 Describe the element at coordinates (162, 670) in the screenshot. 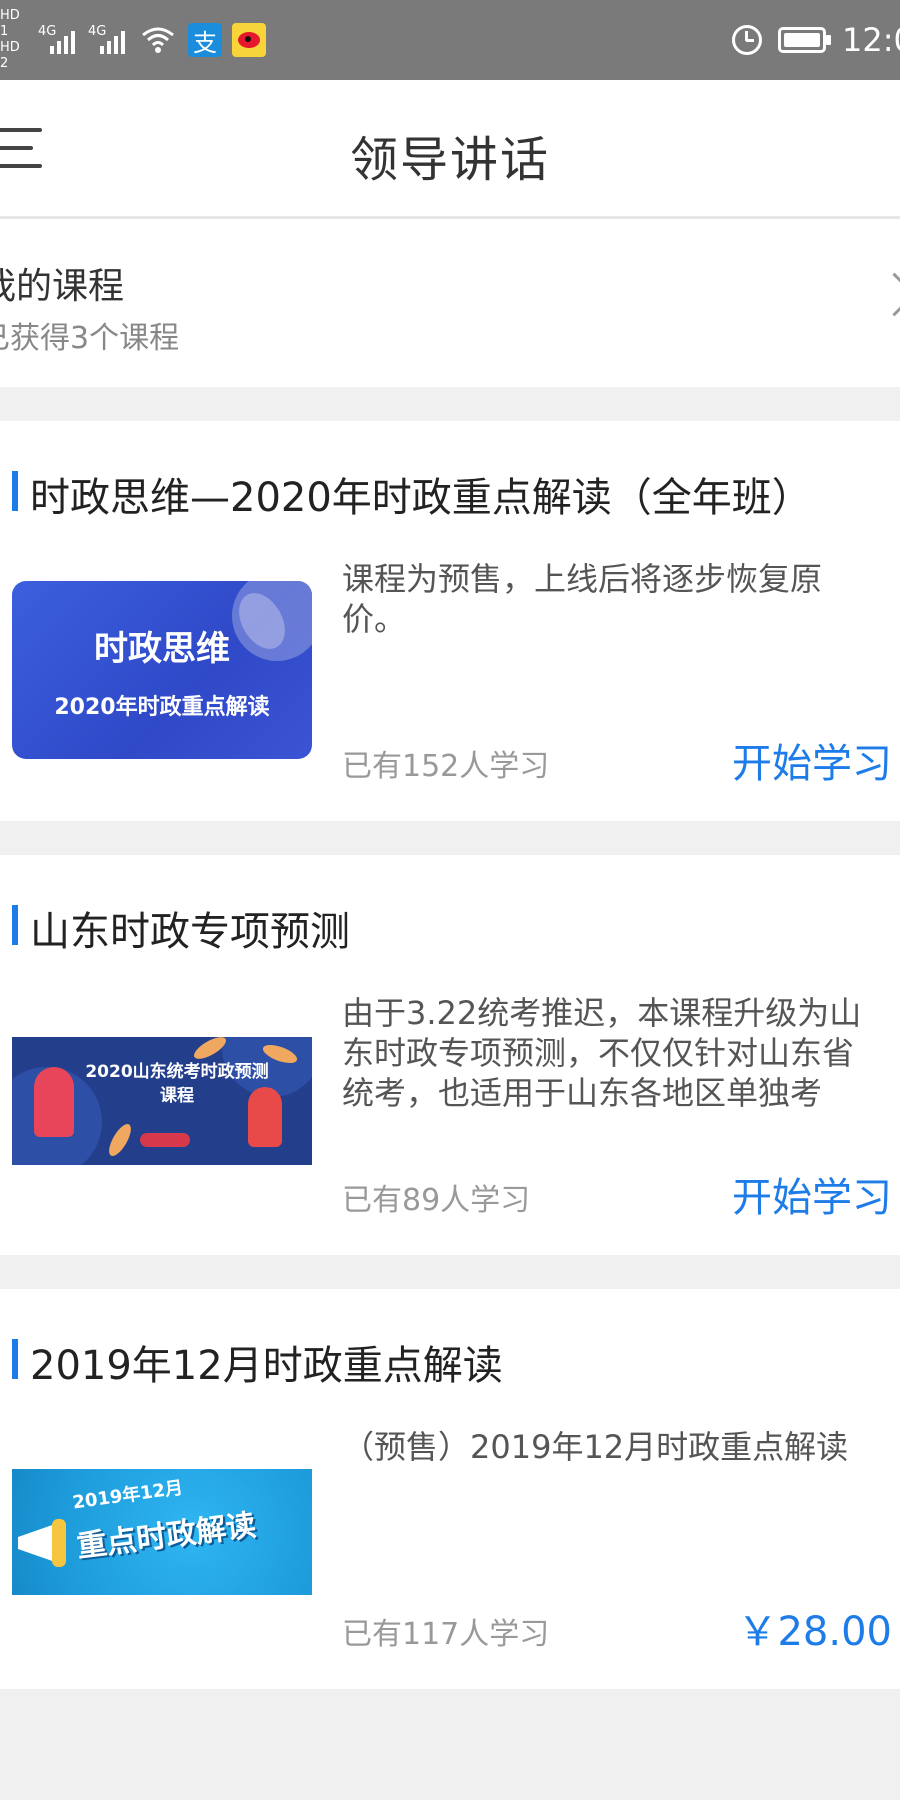

I see `course-thumbnail: 时政思维 2020年时政重点解读` at that location.